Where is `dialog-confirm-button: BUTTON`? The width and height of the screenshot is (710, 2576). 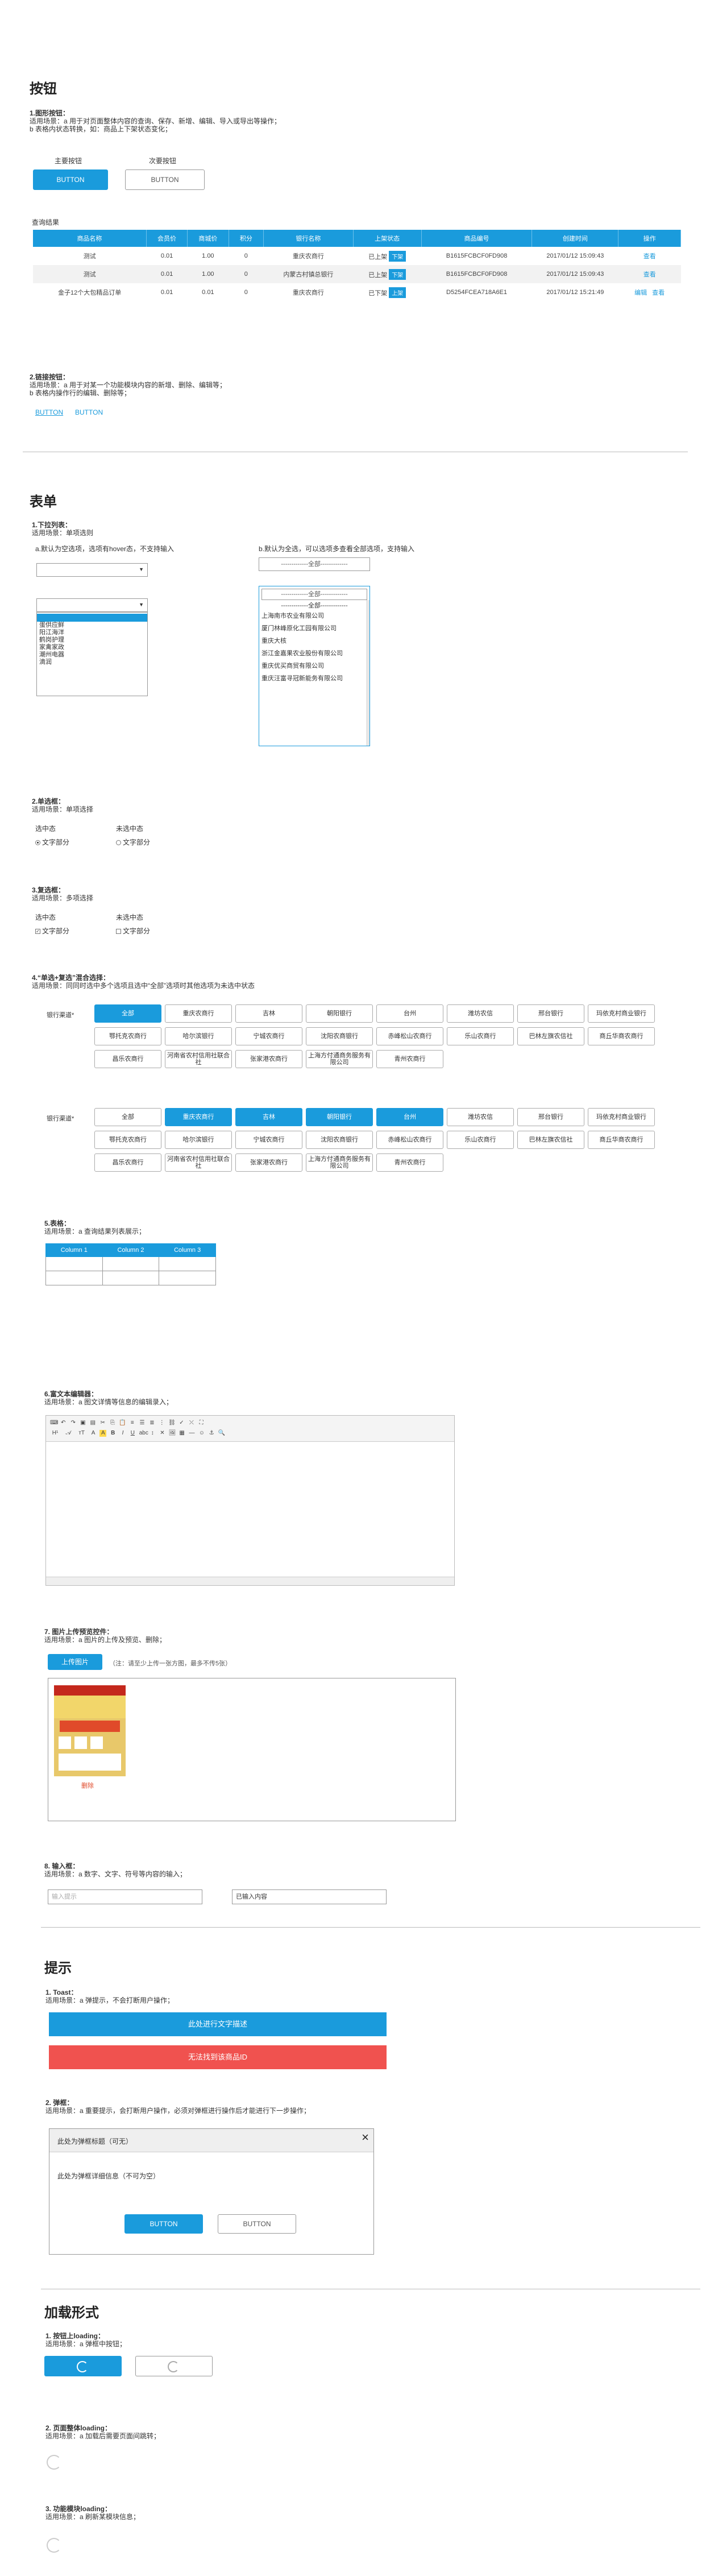 dialog-confirm-button: BUTTON is located at coordinates (163, 2224).